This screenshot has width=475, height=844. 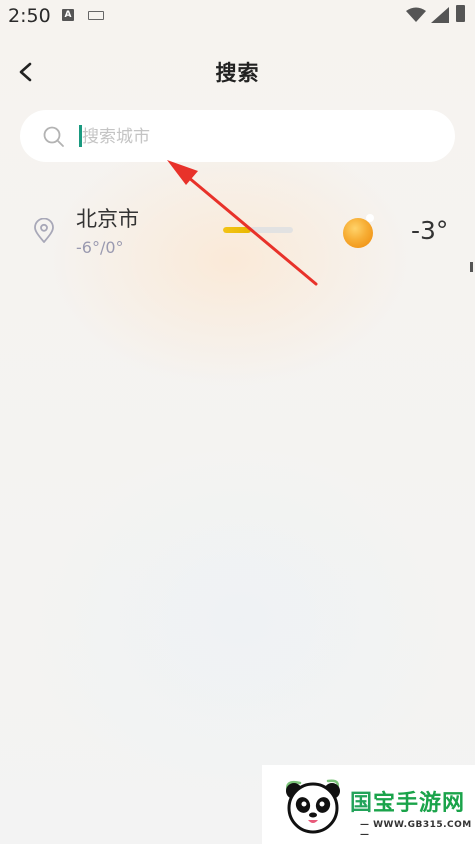 I want to click on location-pin-icon, so click(x=44, y=230).